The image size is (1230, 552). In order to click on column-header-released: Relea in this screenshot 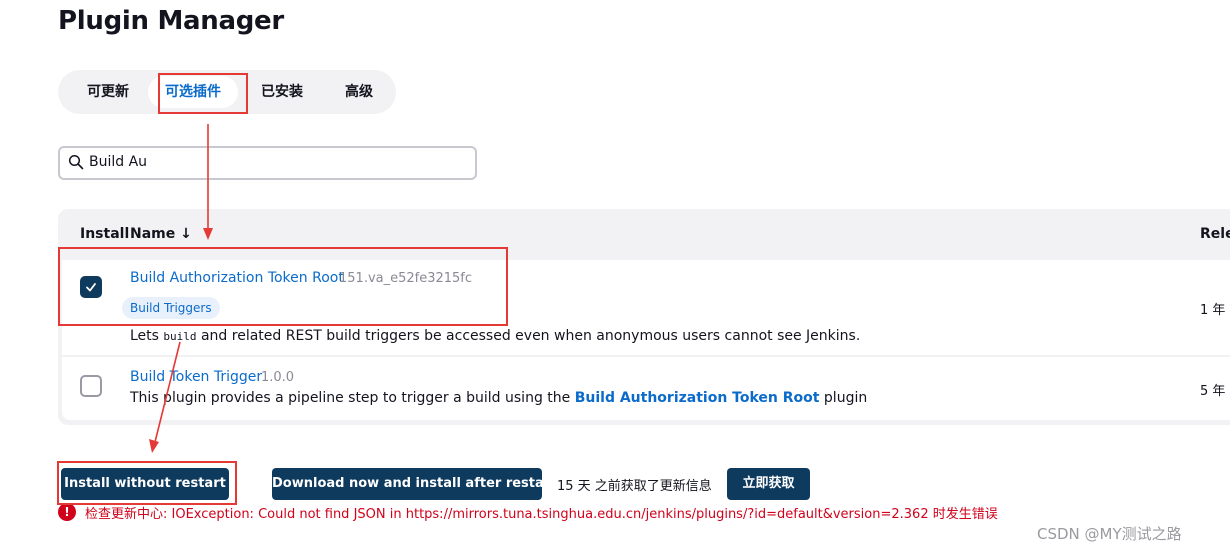, I will do `click(1215, 234)`.